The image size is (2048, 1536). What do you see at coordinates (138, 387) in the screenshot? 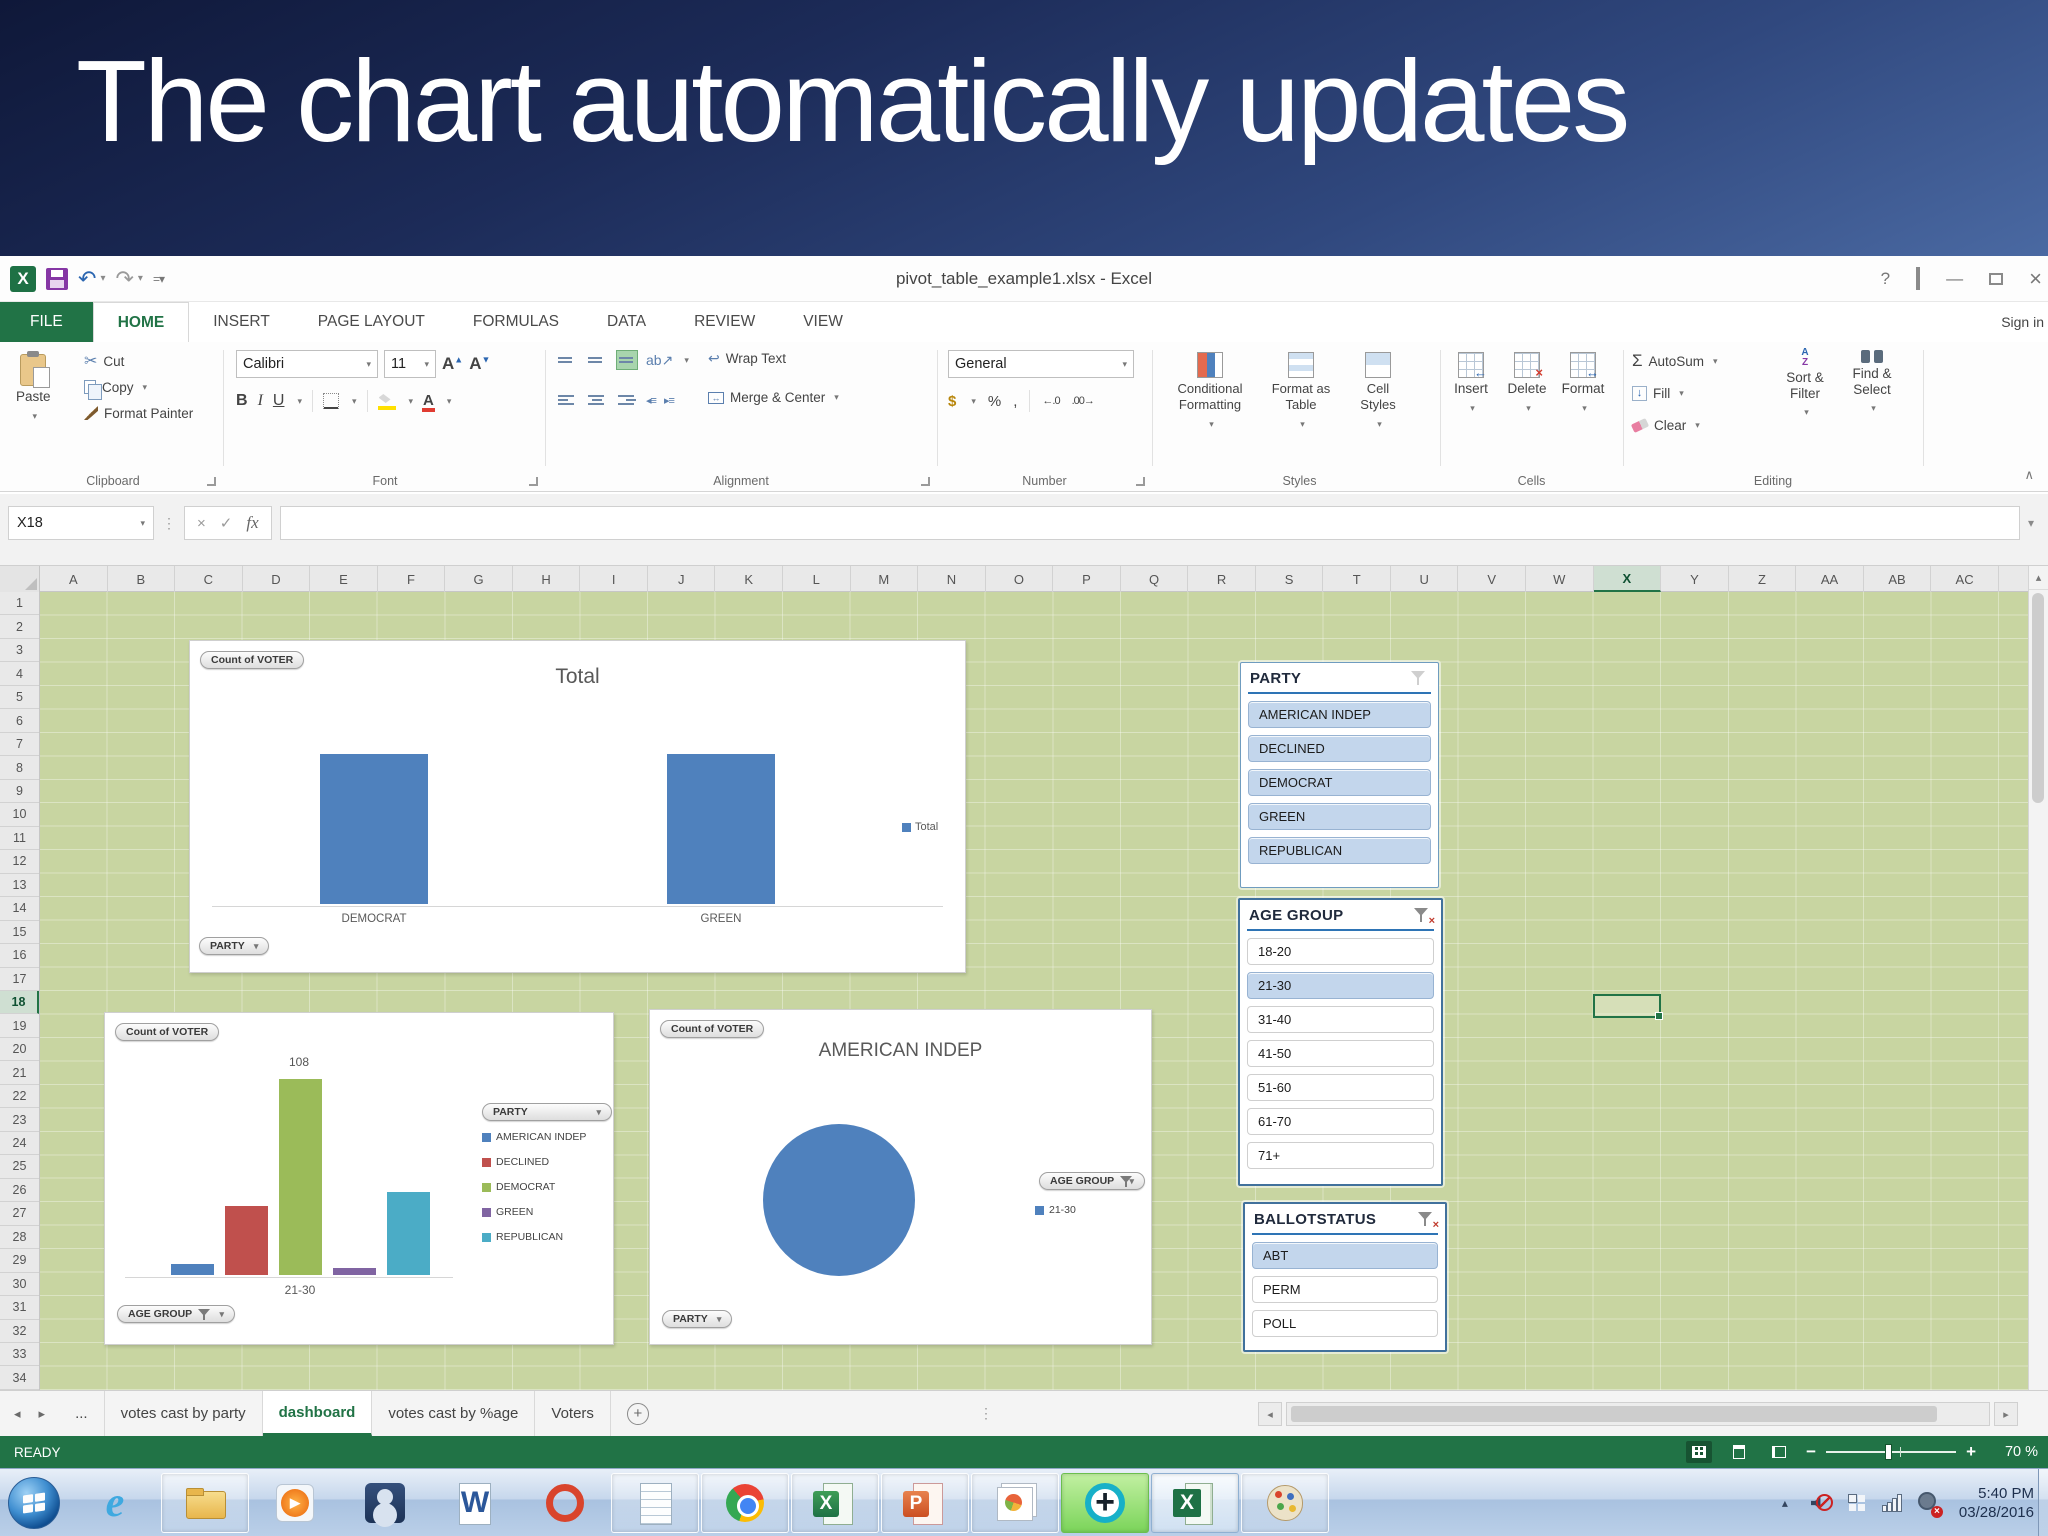
I see `copy-button: Copy ▾` at bounding box center [138, 387].